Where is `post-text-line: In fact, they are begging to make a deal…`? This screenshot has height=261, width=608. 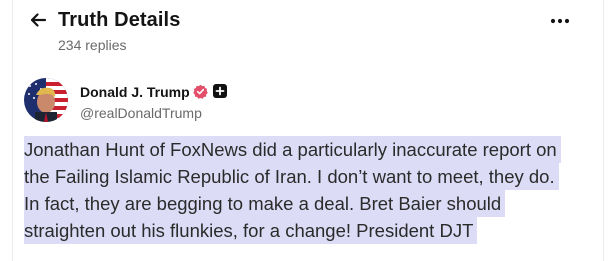 post-text-line: In fact, they are begging to make a deal… is located at coordinates (265, 203).